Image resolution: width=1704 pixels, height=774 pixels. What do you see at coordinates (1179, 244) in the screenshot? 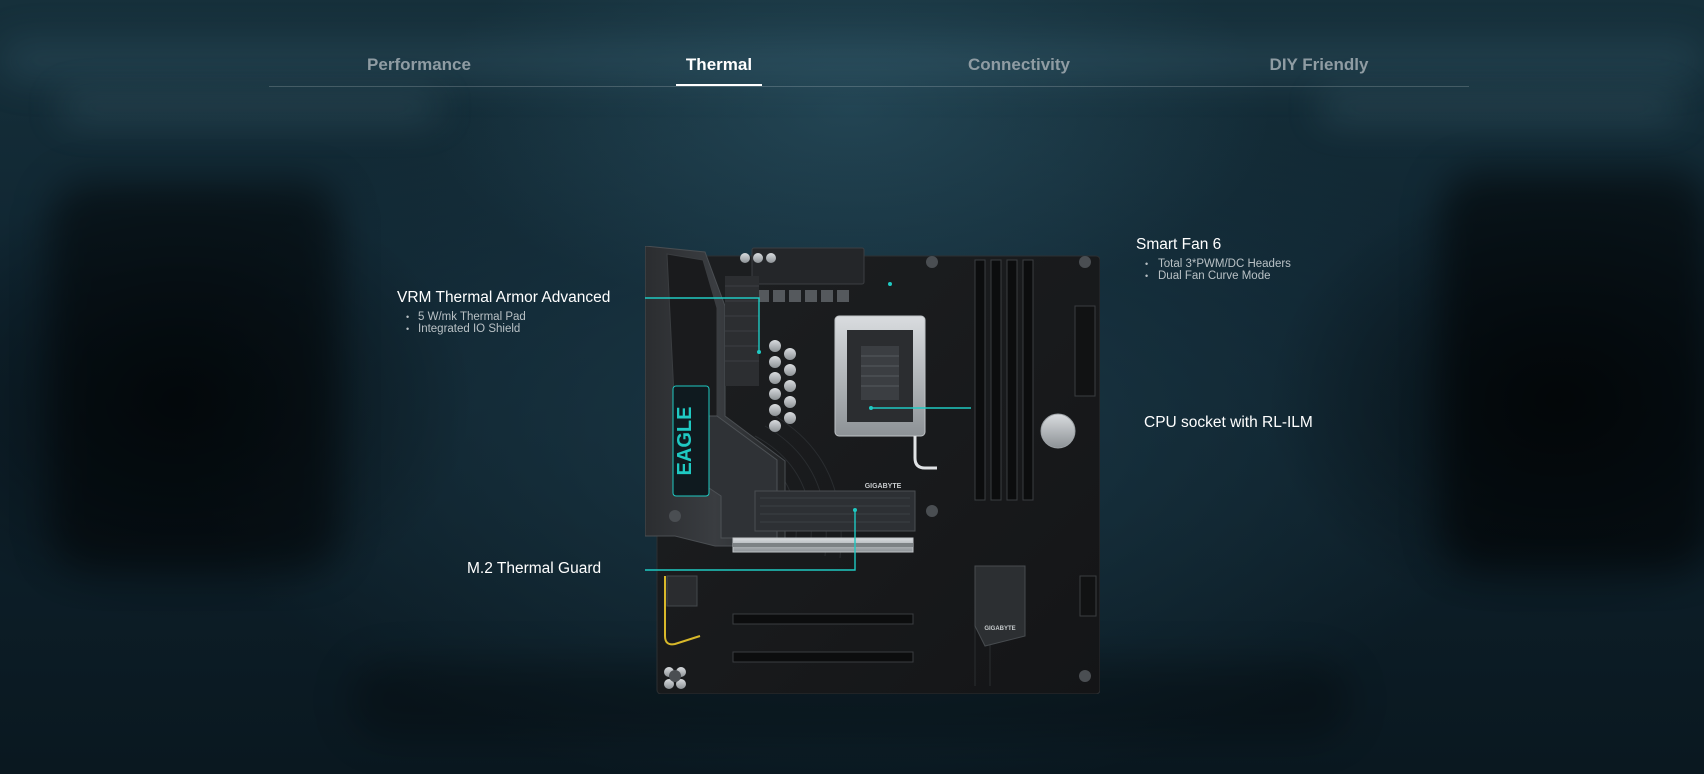
I see `callout-title: Smart Fan 6` at bounding box center [1179, 244].